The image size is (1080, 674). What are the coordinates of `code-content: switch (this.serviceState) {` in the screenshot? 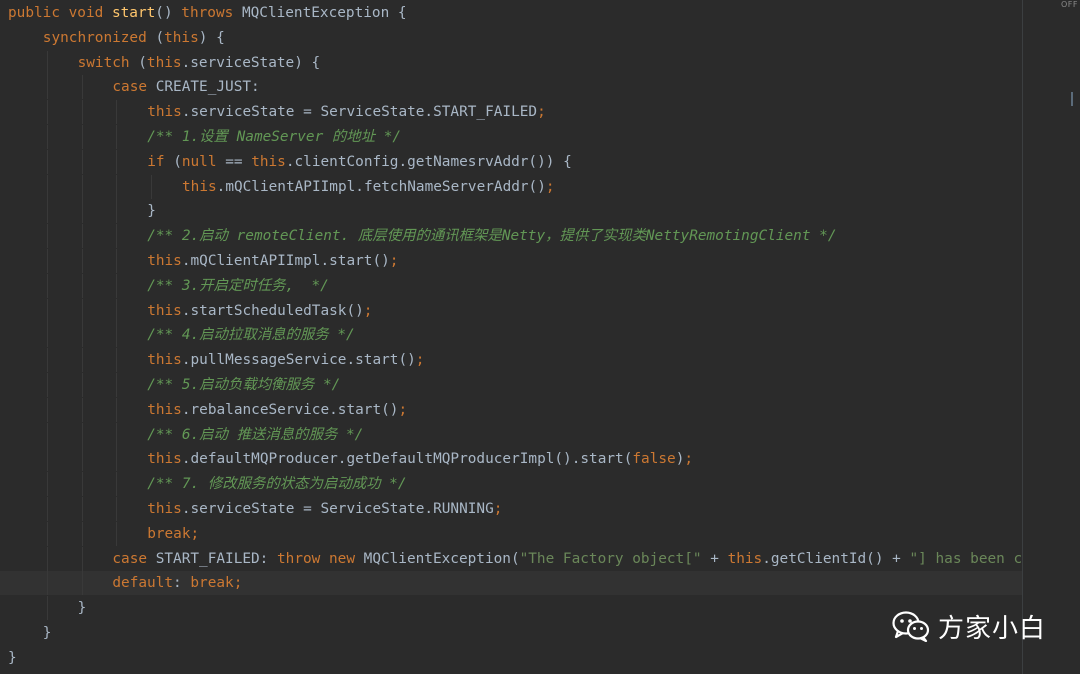 It's located at (199, 63).